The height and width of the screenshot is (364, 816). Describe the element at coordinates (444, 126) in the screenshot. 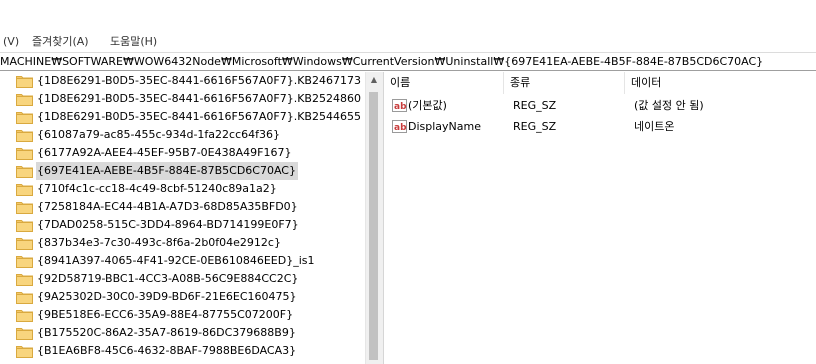

I see `value-name: DisplayName` at that location.